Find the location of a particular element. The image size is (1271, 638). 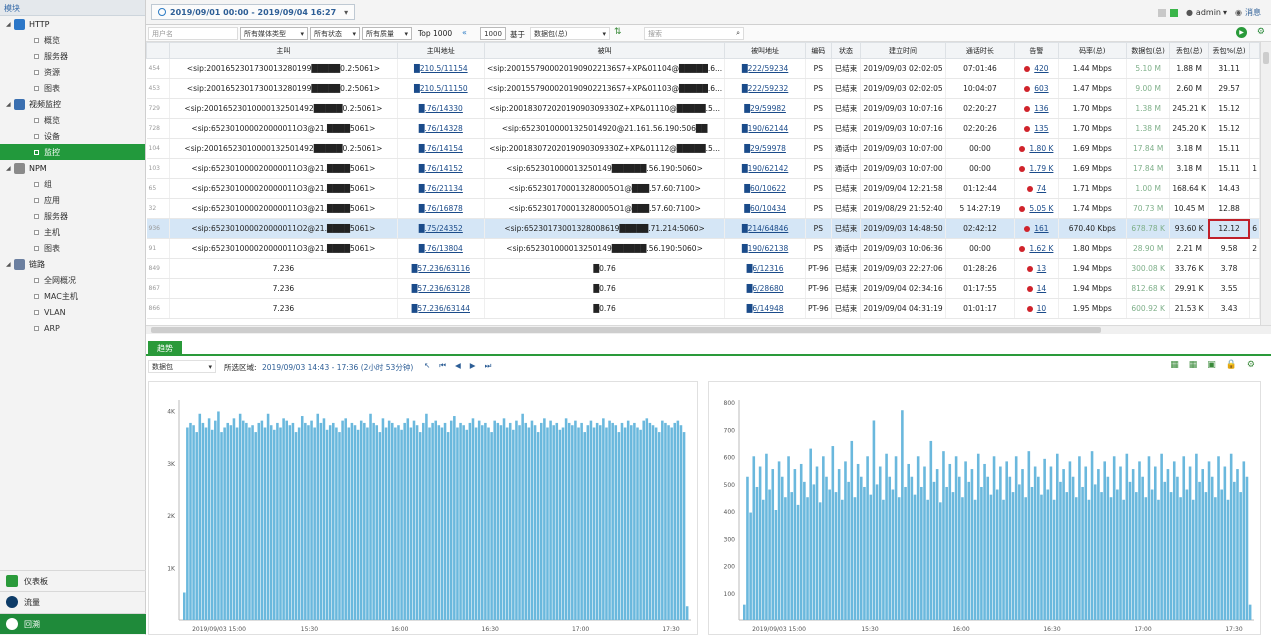

status-icon is located at coordinates (1173, 12).